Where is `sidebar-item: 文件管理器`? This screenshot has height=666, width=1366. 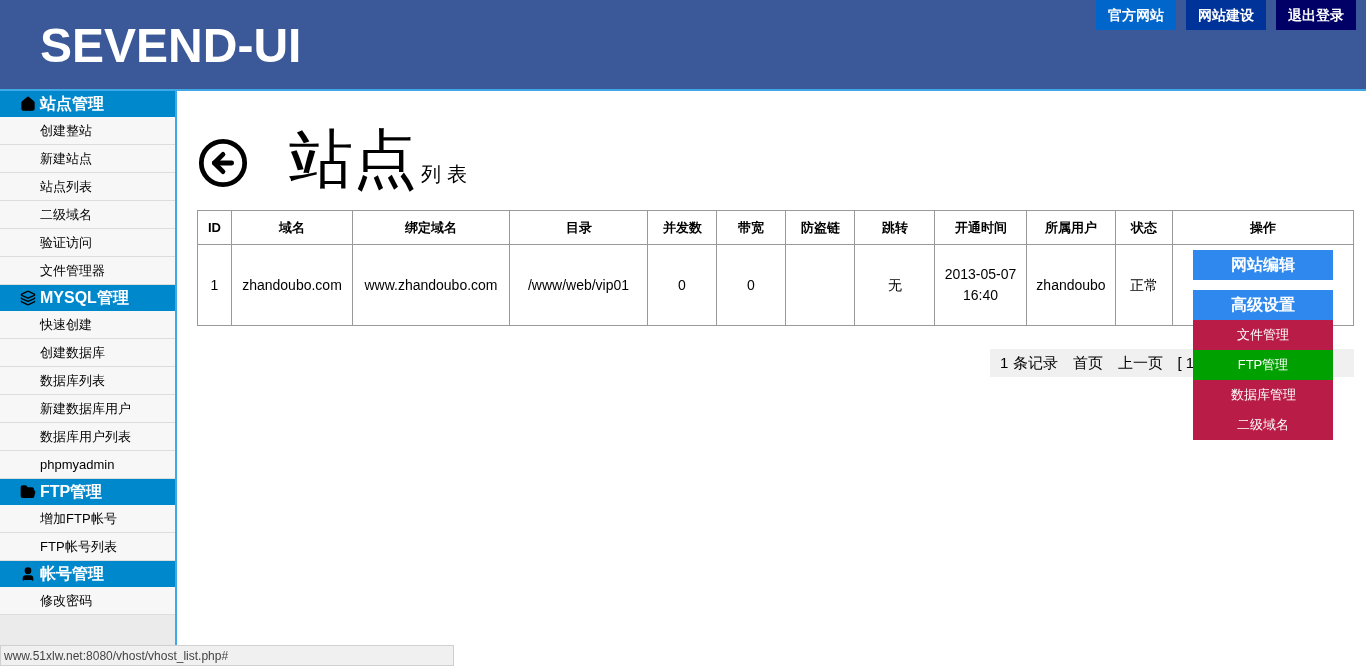 sidebar-item: 文件管理器 is located at coordinates (87, 271).